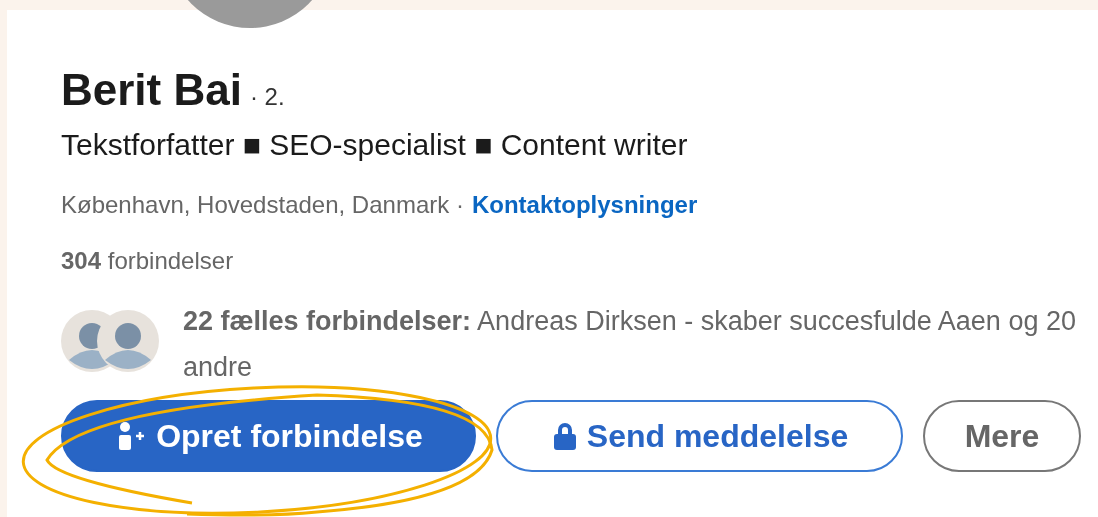 The image size is (1098, 517). I want to click on contact-info-link: Kontaktoplysninger, so click(584, 205).